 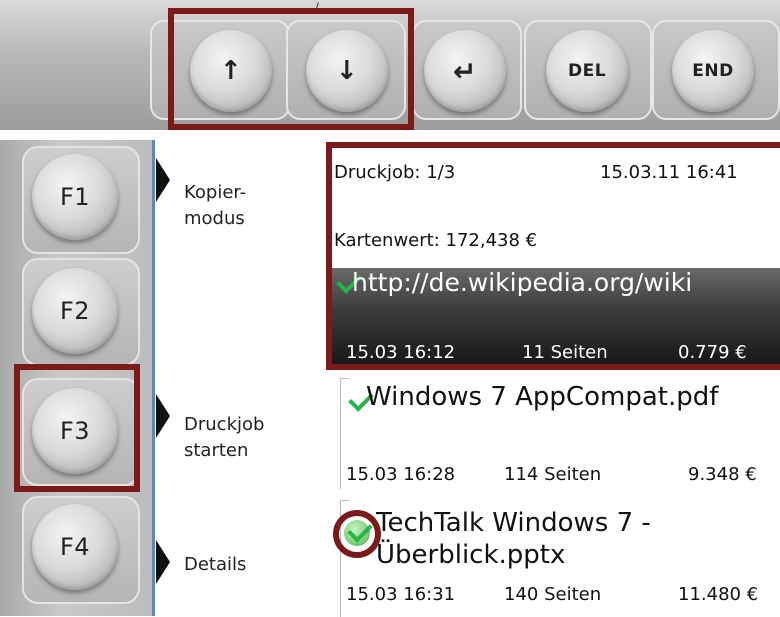 I want to click on f4-key-label: F4, so click(x=75, y=547).